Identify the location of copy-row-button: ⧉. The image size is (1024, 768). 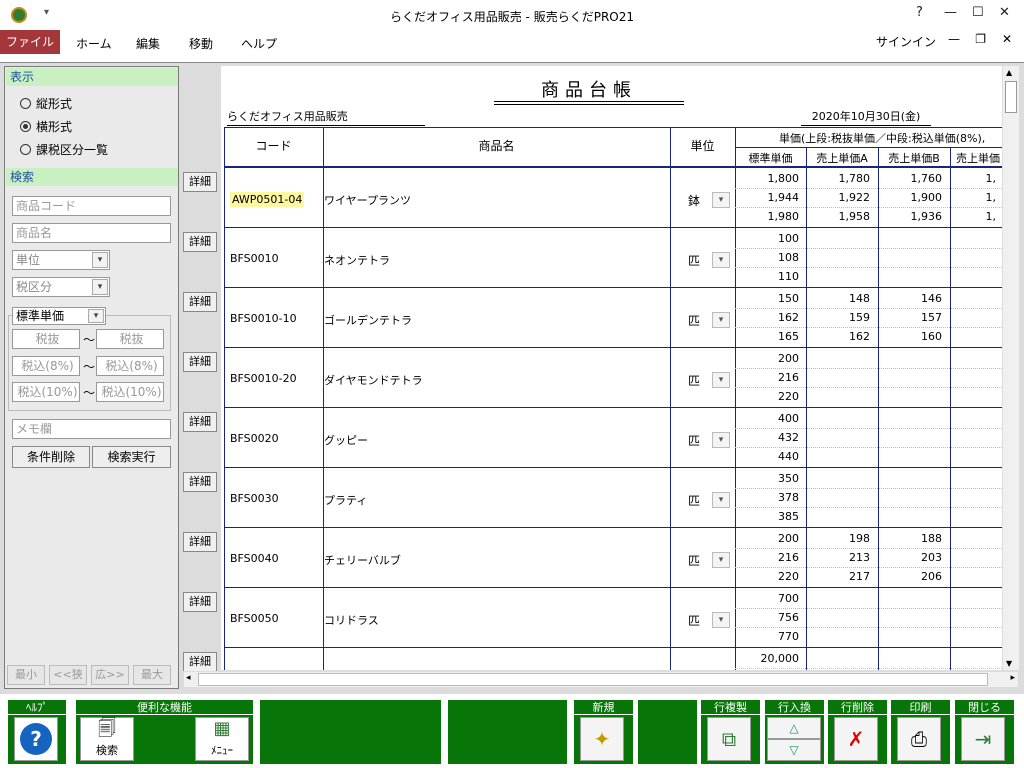
(729, 739).